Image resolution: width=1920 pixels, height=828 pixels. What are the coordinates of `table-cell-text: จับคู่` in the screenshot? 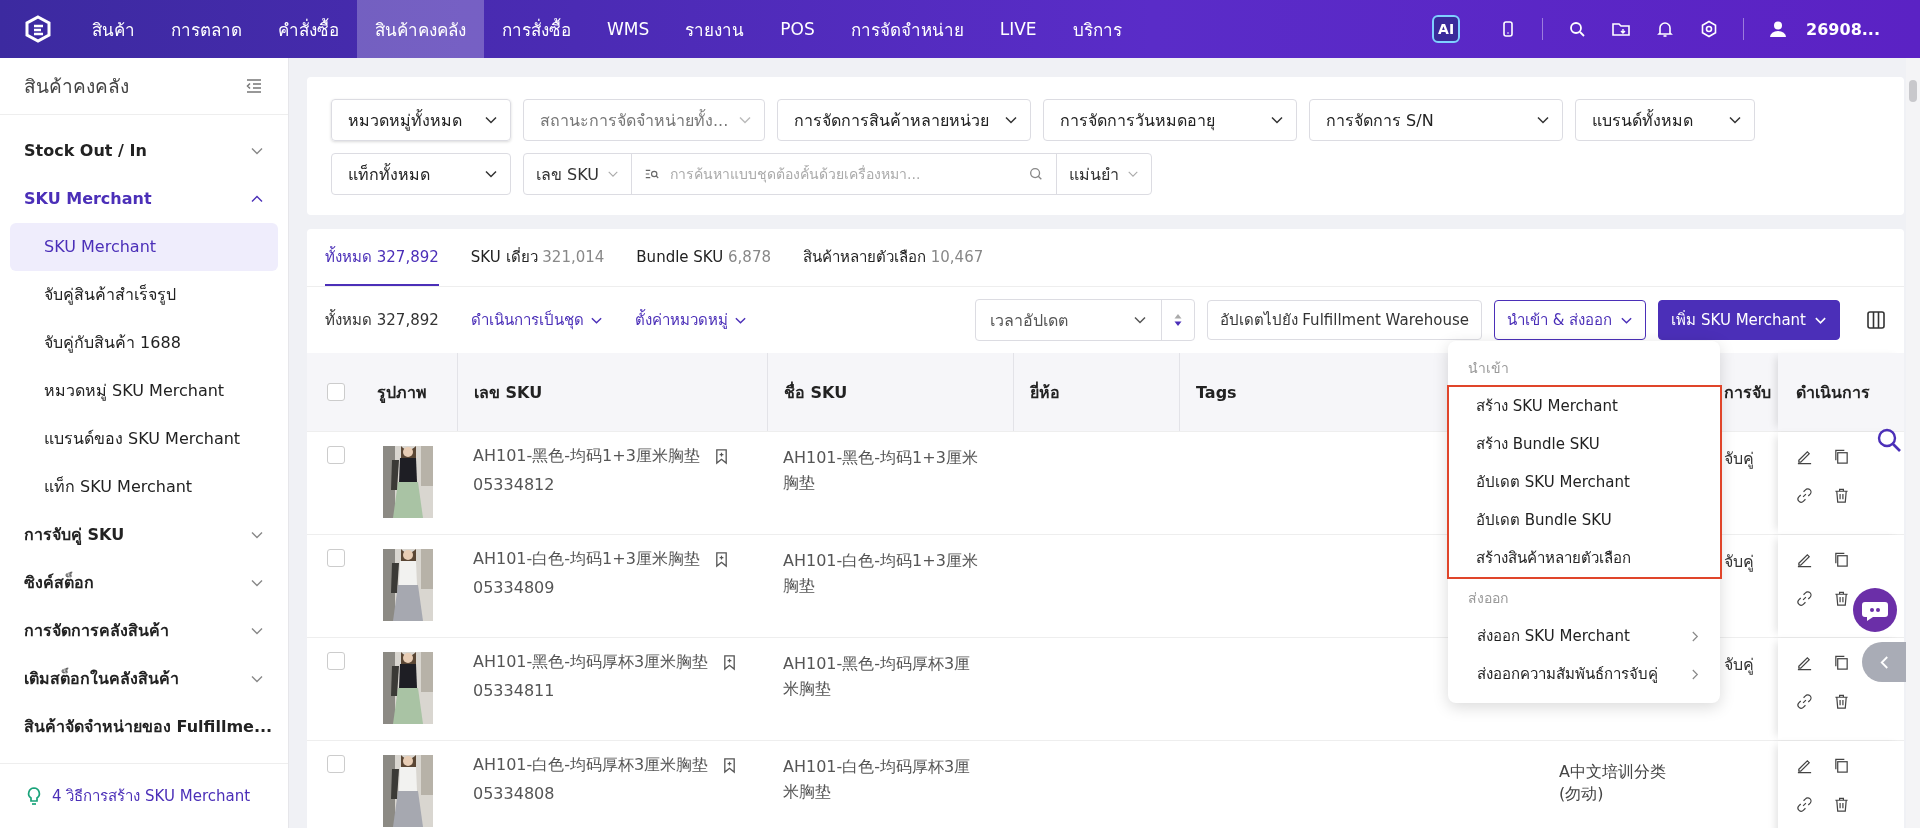 It's located at (1739, 665).